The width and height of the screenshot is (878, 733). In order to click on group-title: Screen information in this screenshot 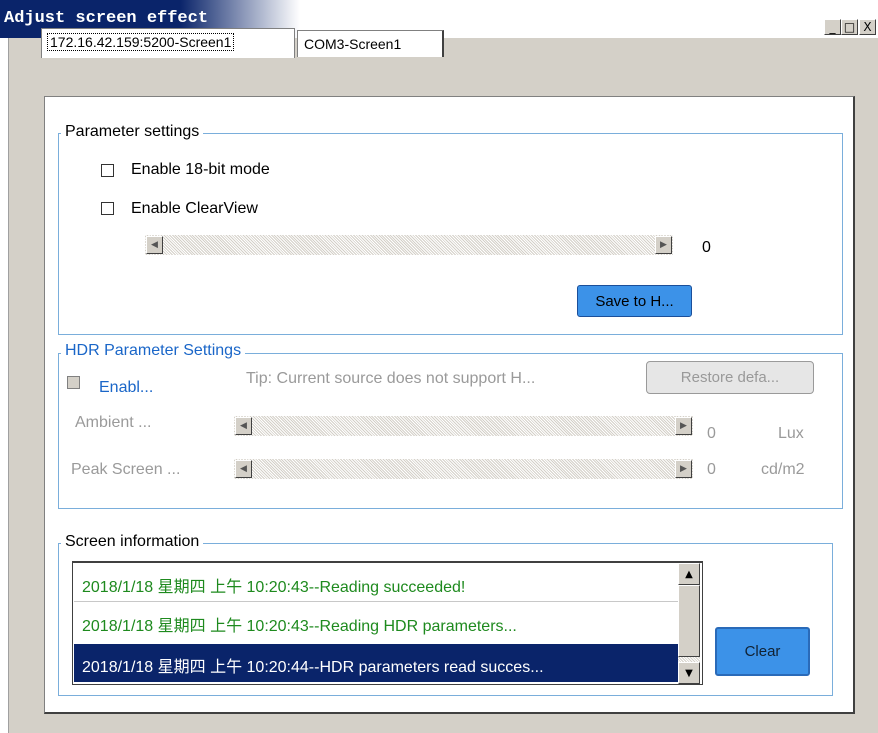, I will do `click(132, 542)`.